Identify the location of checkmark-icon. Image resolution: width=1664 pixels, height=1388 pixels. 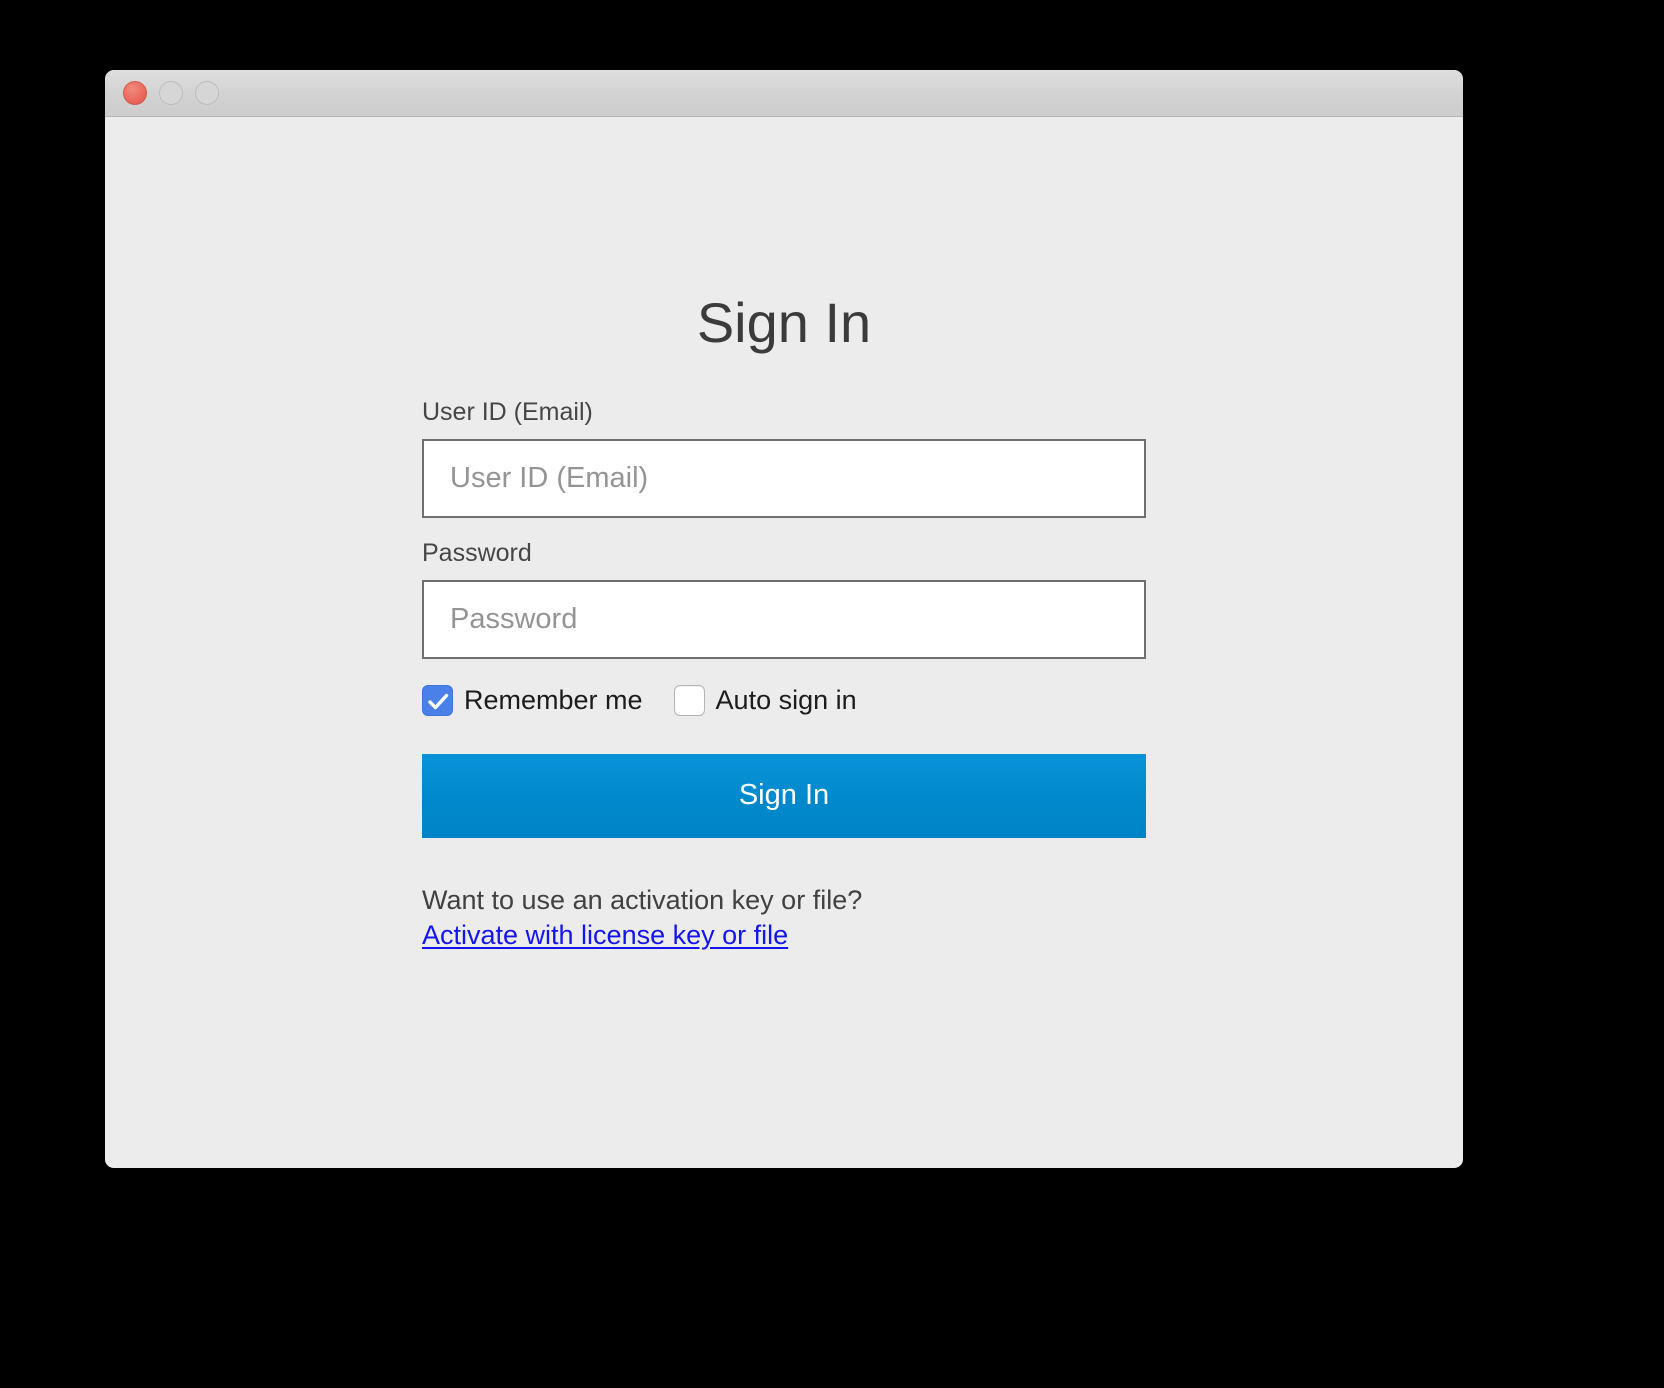
(438, 701).